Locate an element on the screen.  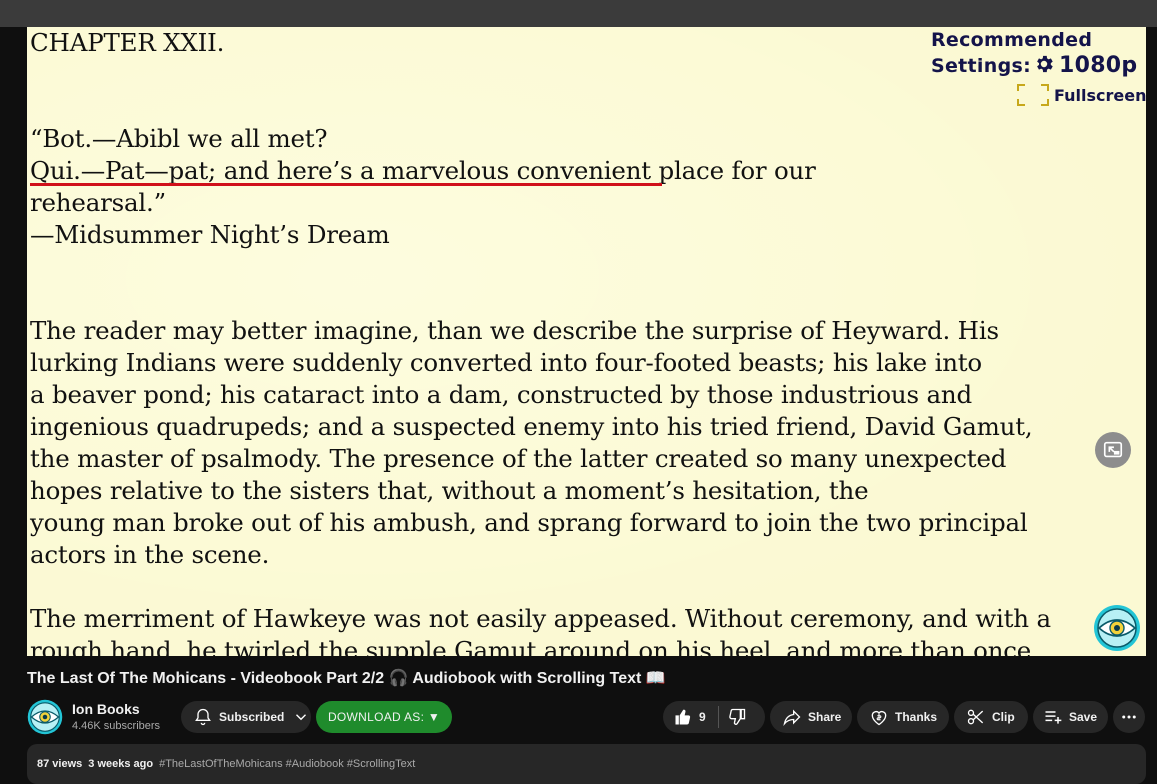
fullscreen-label: Fullscreen is located at coordinates (1100, 95).